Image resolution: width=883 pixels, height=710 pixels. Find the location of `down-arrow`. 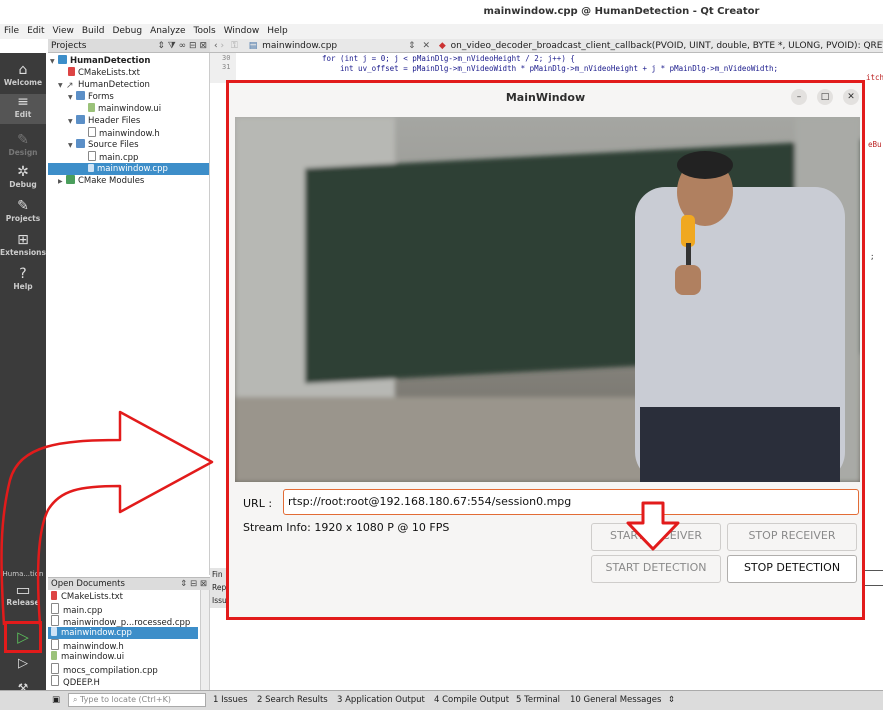

down-arrow is located at coordinates (653, 526).